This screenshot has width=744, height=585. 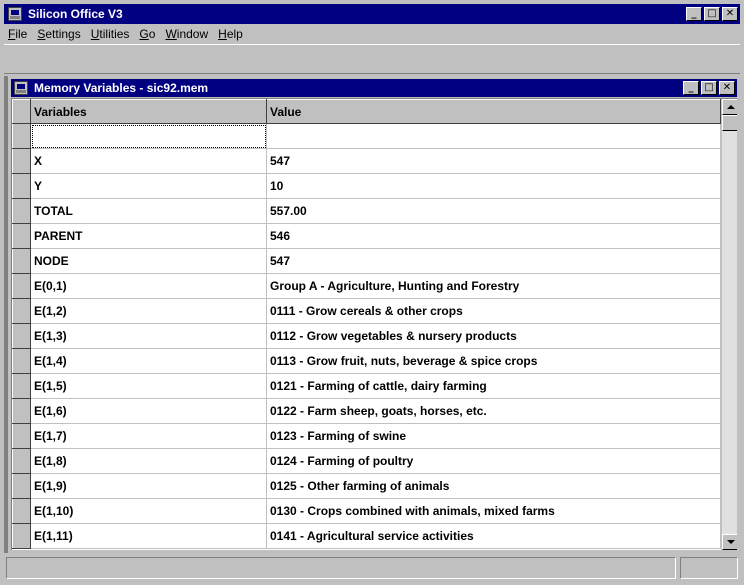 I want to click on minimize-button: _, so click(x=694, y=14).